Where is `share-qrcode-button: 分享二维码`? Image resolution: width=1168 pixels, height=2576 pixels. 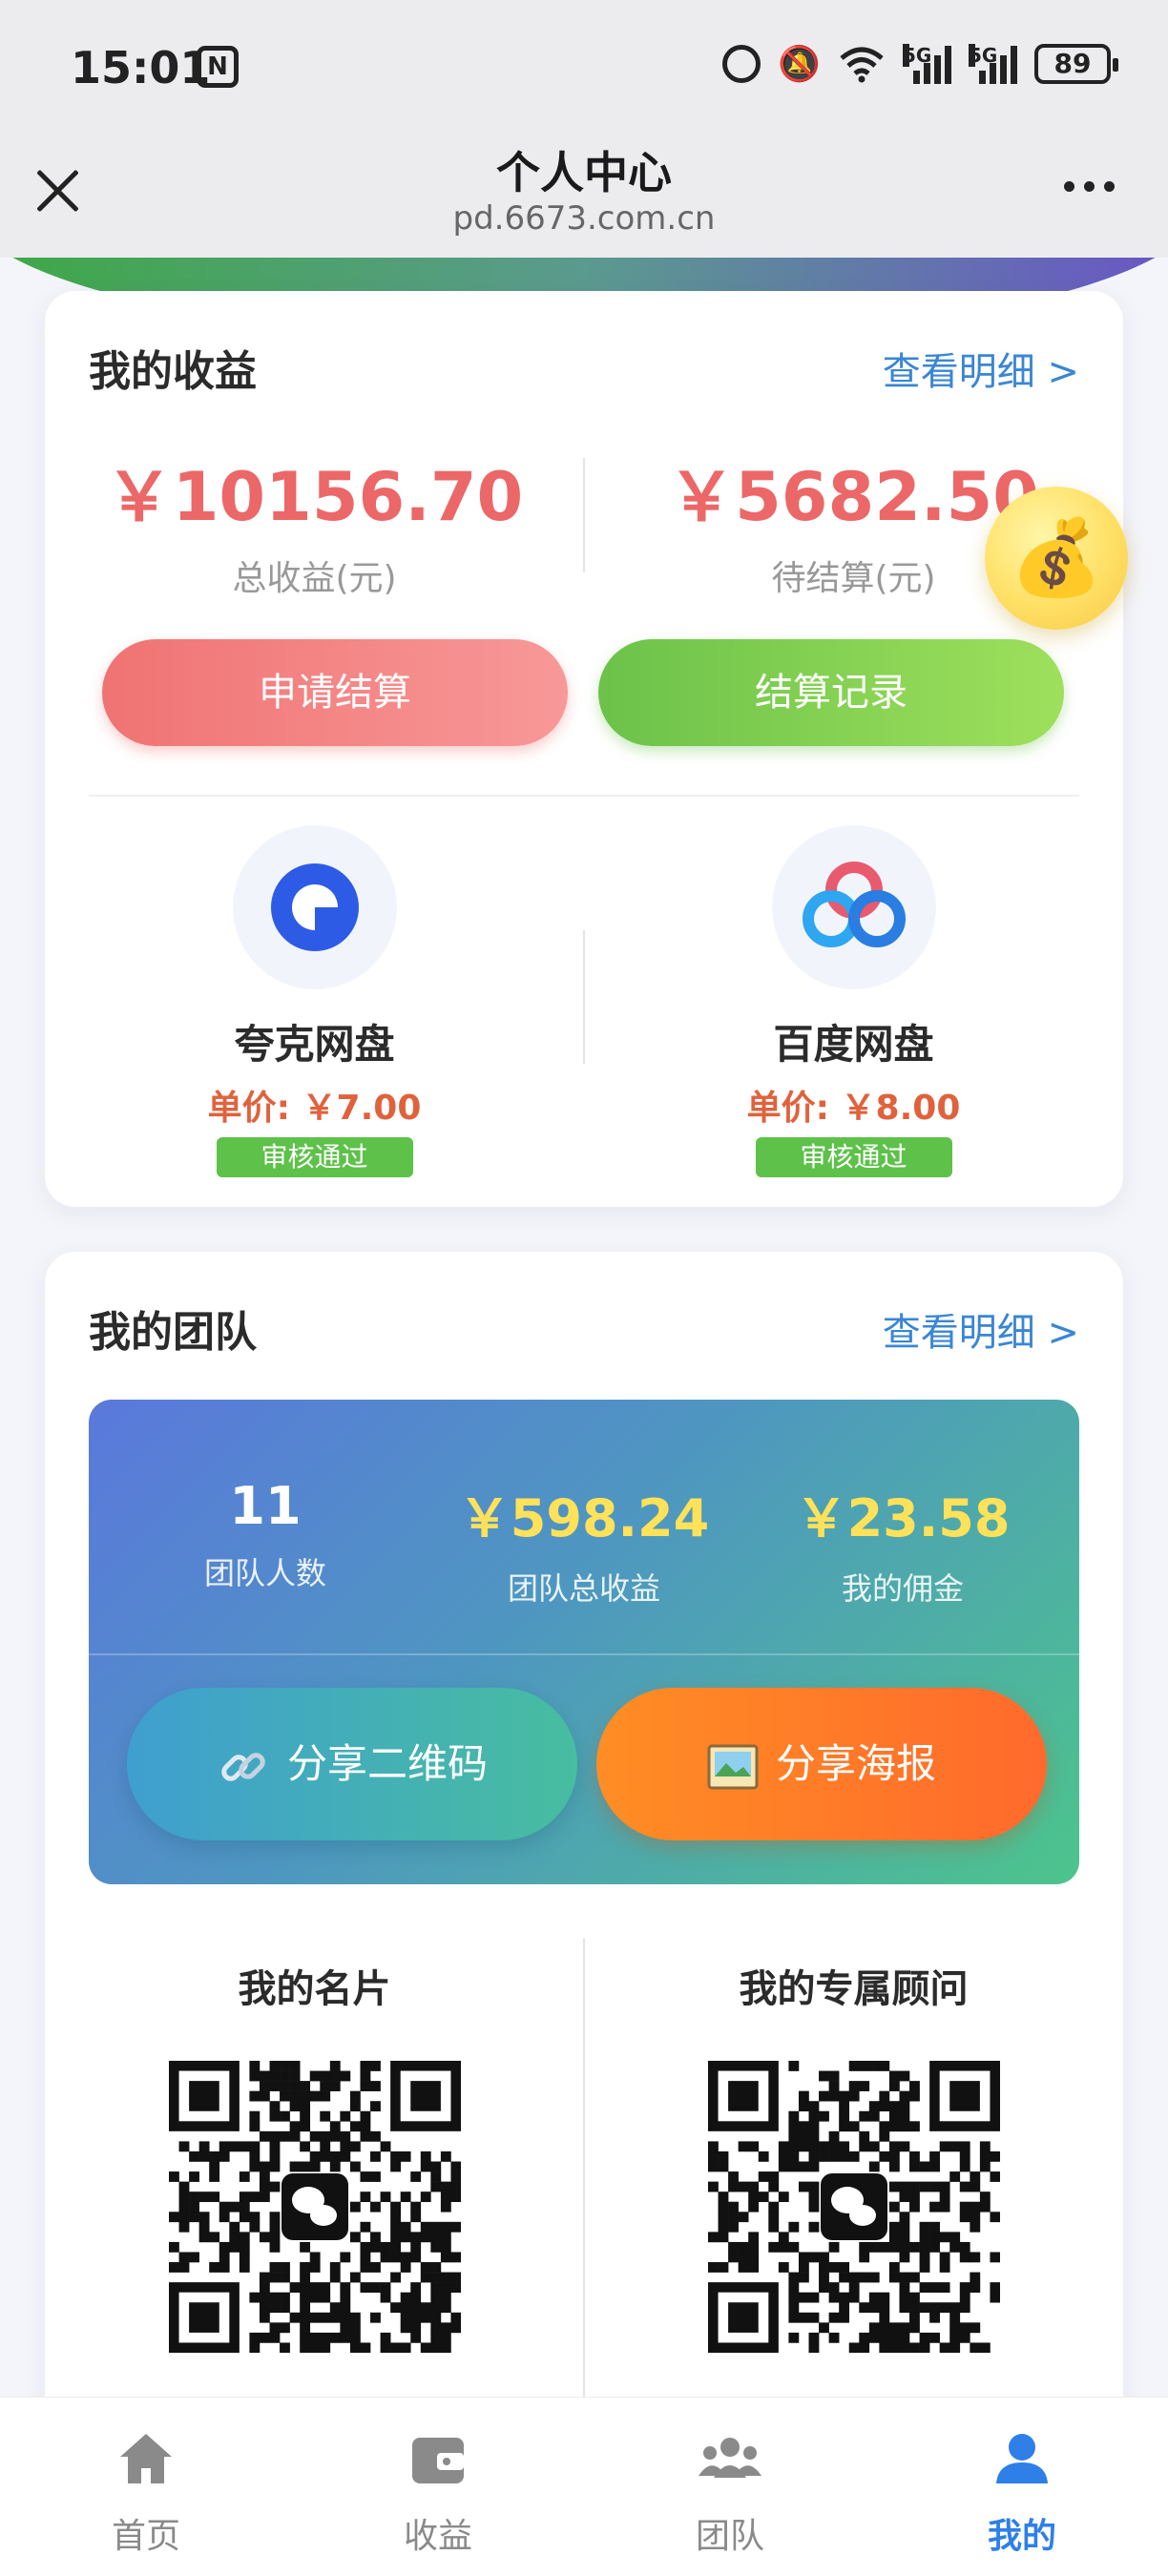 share-qrcode-button: 分享二维码 is located at coordinates (352, 1764).